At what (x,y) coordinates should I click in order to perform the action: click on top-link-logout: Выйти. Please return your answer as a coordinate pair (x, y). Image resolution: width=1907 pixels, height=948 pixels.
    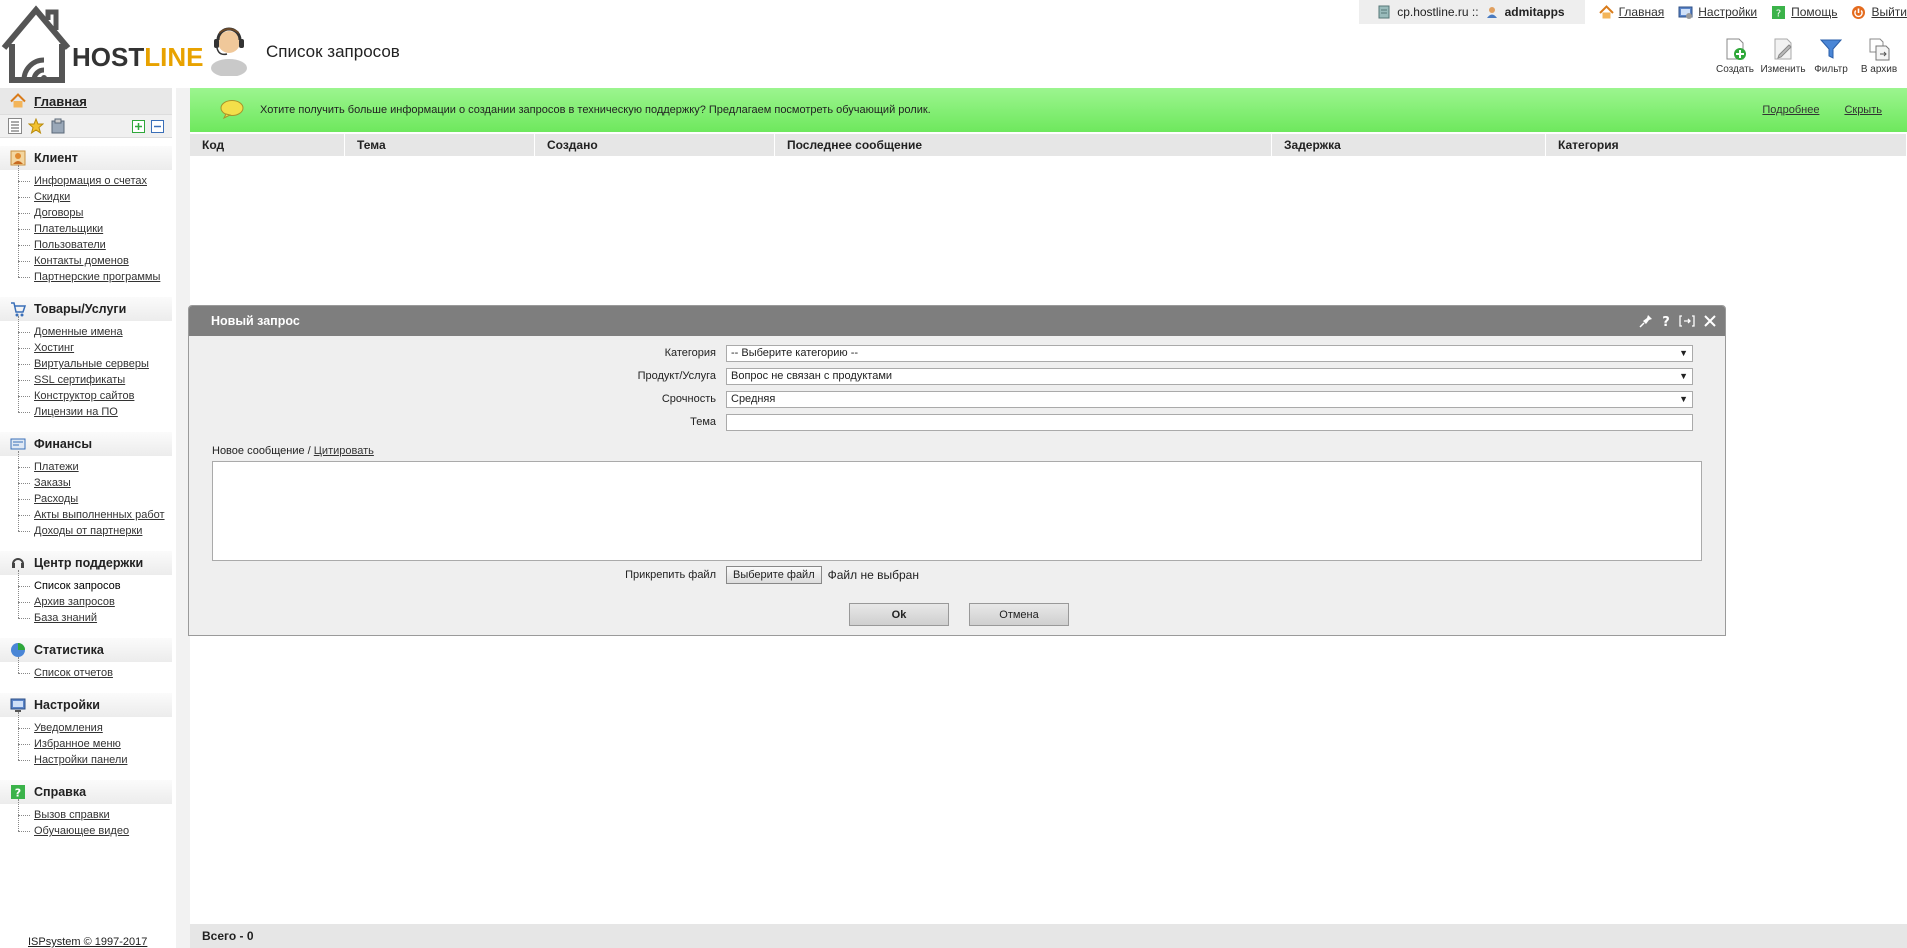
    Looking at the image, I should click on (1879, 12).